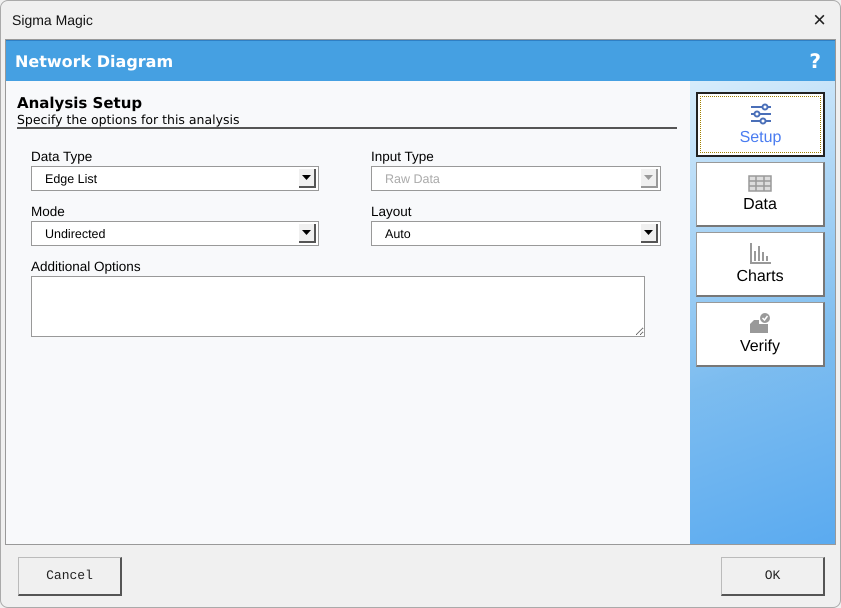  Describe the element at coordinates (52, 20) in the screenshot. I see `window-title: Sigma Magic` at that location.